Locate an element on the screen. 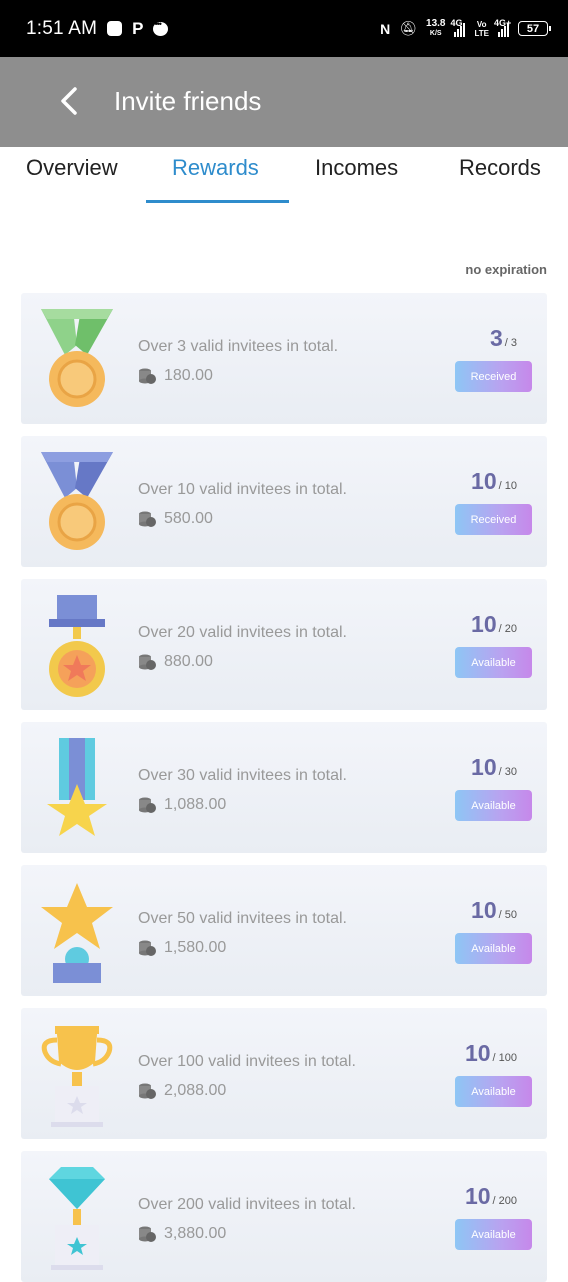 Image resolution: width=568 pixels, height=1282 pixels. reward-progress: 3 / 3 is located at coordinates (503, 338).